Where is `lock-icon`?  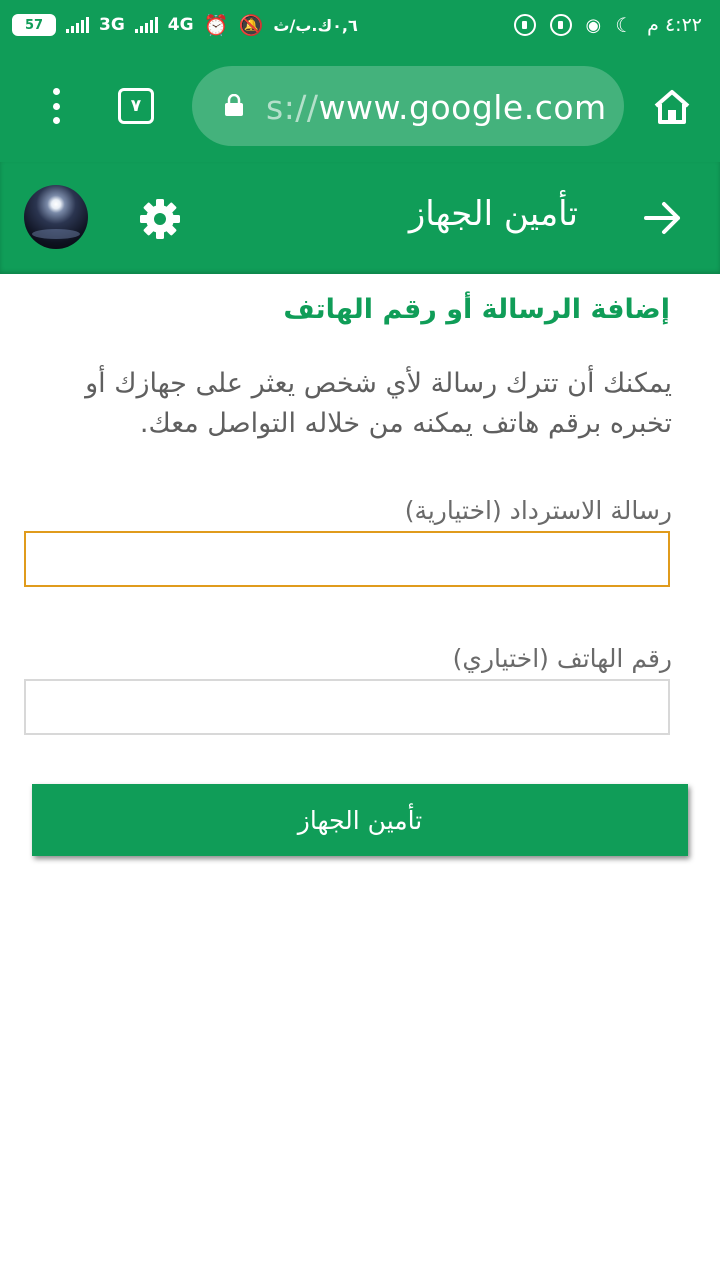
lock-icon is located at coordinates (234, 105).